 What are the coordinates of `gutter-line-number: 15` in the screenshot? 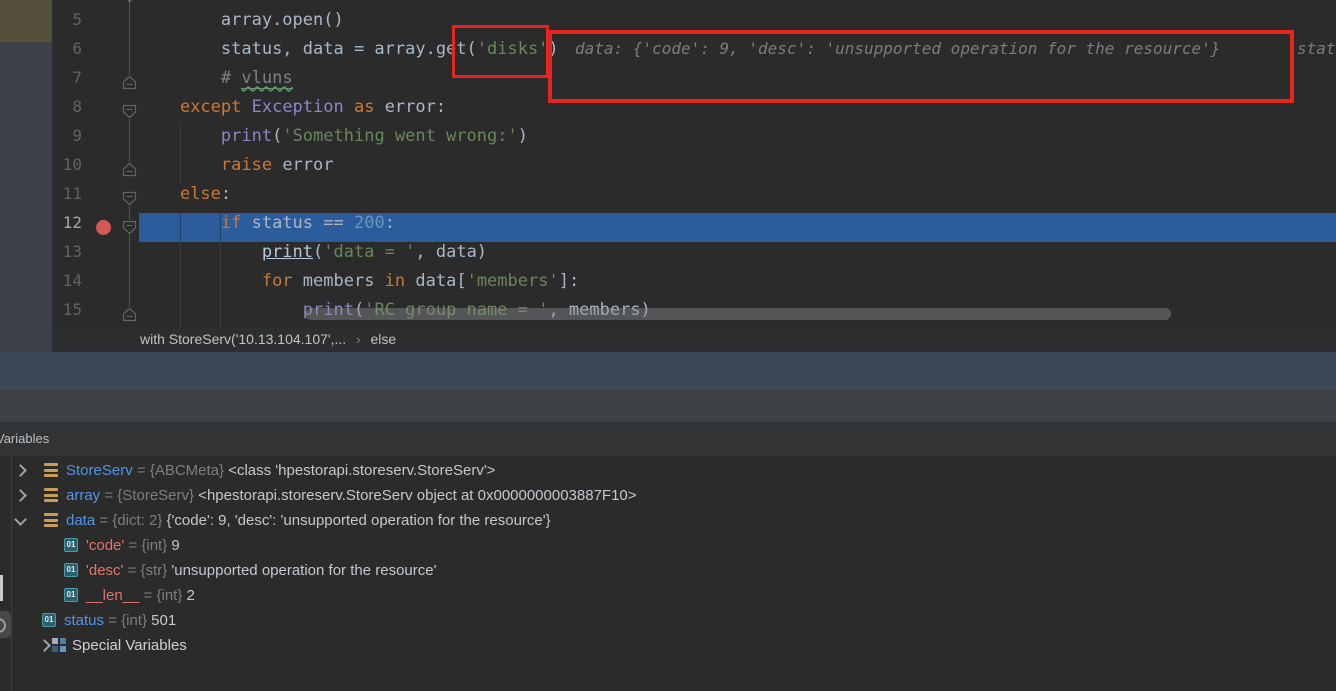 It's located at (67, 313).